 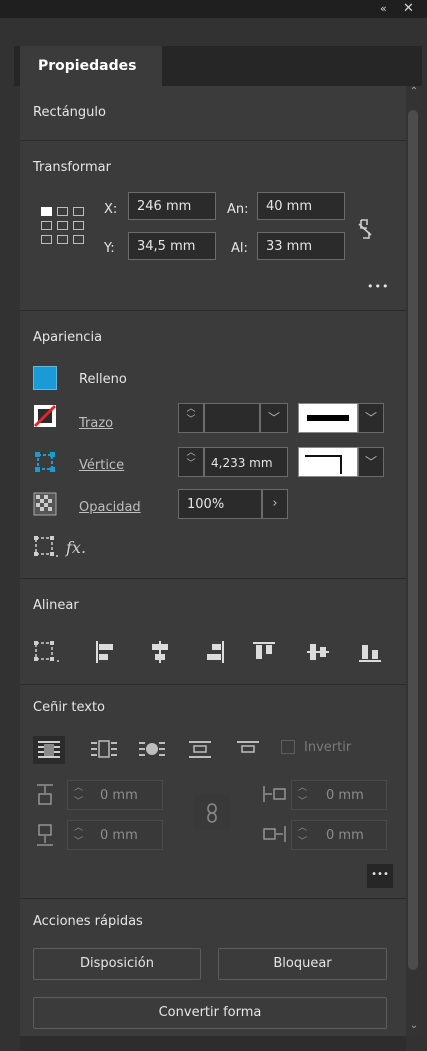 What do you see at coordinates (328, 418) in the screenshot?
I see `stroke-type-preview` at bounding box center [328, 418].